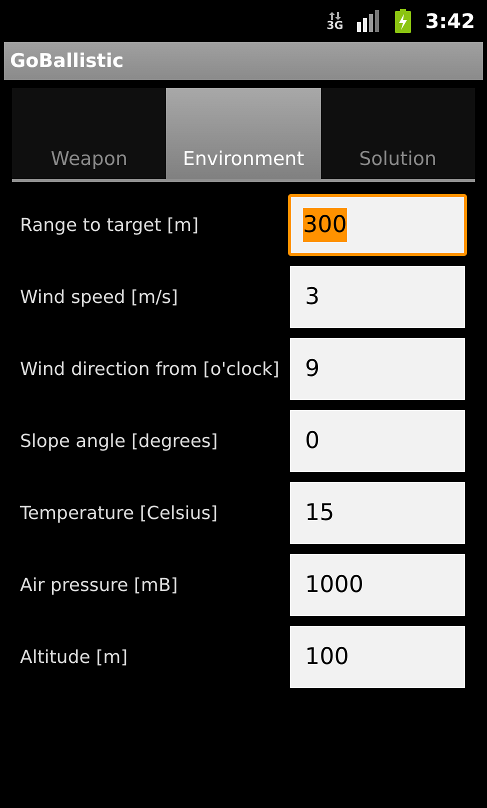  Describe the element at coordinates (369, 21) in the screenshot. I see `signal-icon` at that location.